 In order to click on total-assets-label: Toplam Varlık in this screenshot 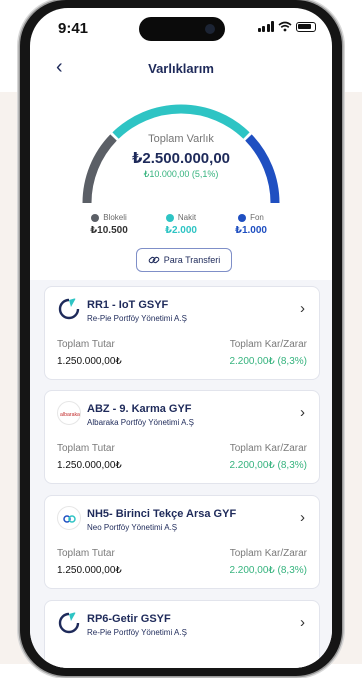, I will do `click(181, 139)`.